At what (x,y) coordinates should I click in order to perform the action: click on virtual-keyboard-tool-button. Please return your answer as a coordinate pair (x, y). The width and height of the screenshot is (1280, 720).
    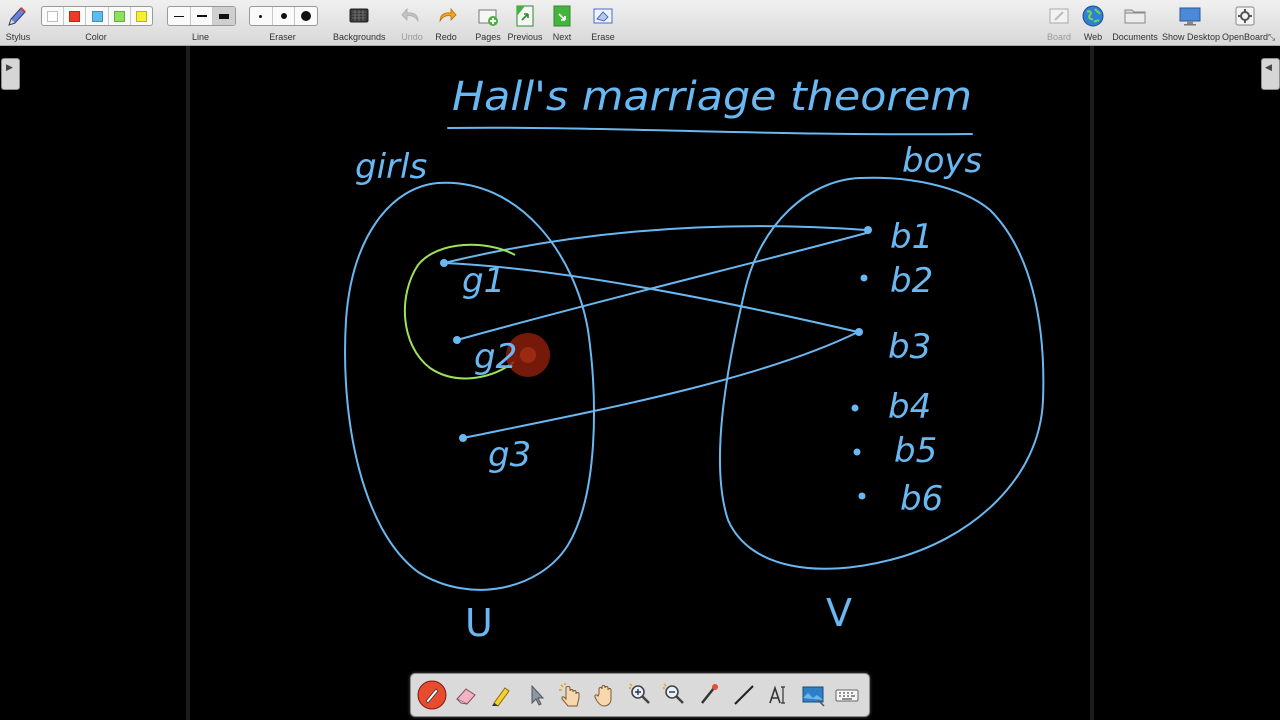
    Looking at the image, I should click on (847, 695).